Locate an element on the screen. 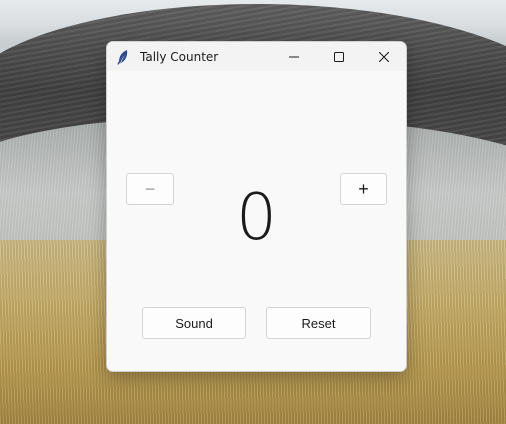  increment-button: + is located at coordinates (363, 189).